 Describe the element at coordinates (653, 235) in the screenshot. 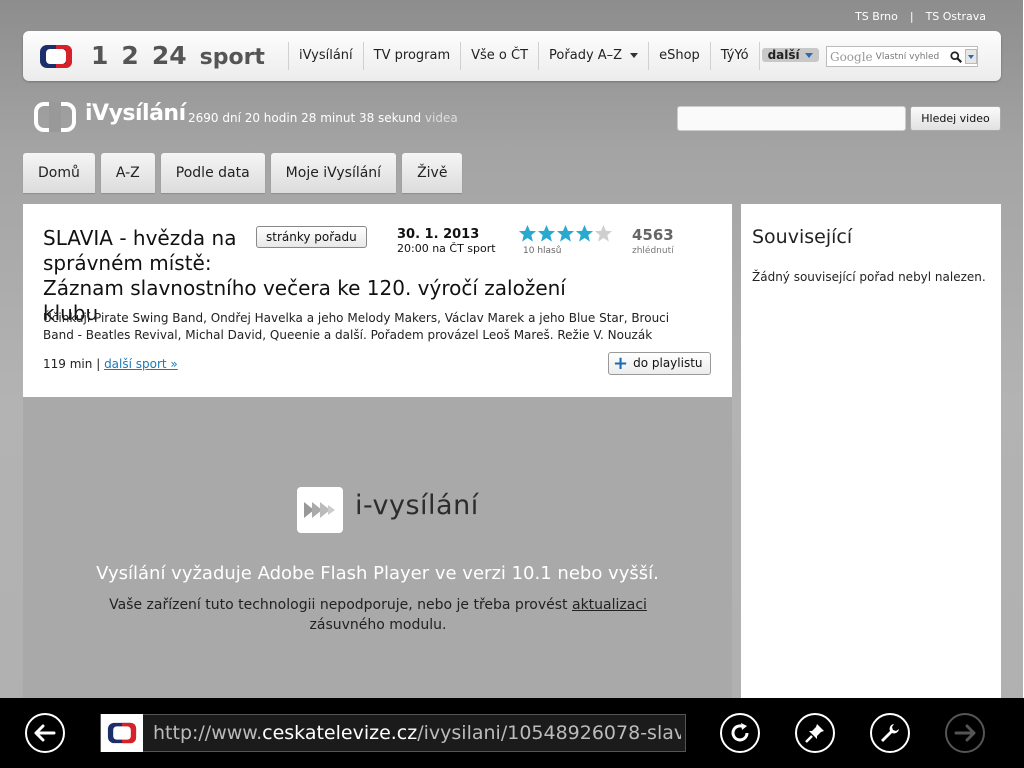

I see `view-count: 4563` at that location.